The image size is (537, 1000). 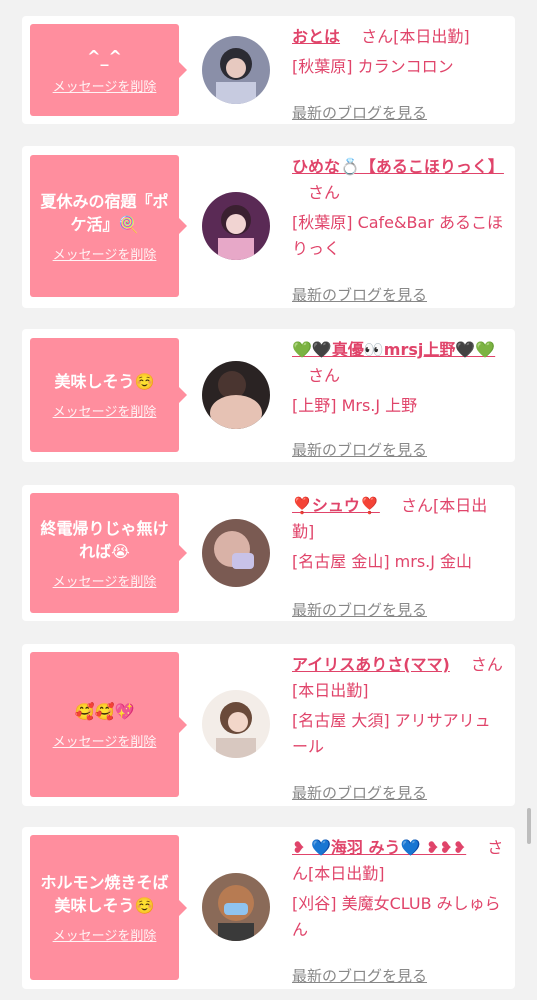 What do you see at coordinates (316, 36) in the screenshot?
I see `girl-name-link: おとは` at bounding box center [316, 36].